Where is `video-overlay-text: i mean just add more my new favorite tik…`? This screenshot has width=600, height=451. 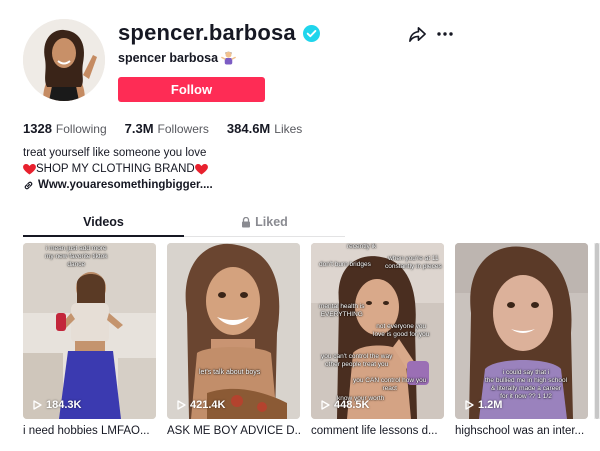
video-overlay-text: i mean just add more my new favorite tik… is located at coordinates (76, 256).